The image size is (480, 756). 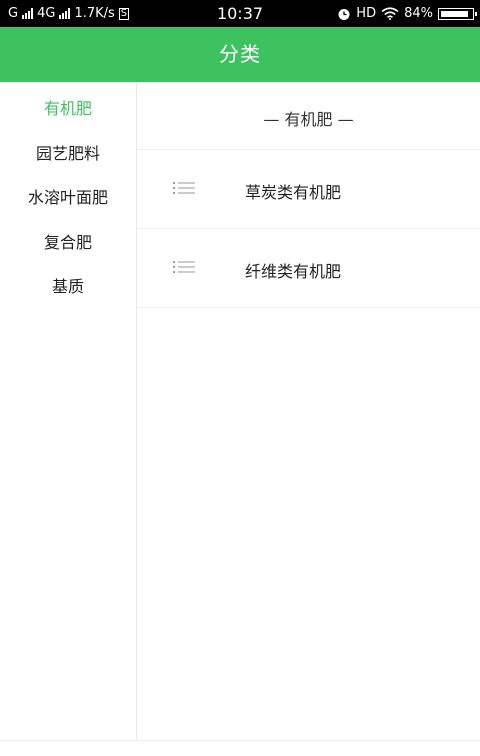 What do you see at coordinates (68, 152) in the screenshot?
I see `sidebar-item-horticulture: 园艺肥料` at bounding box center [68, 152].